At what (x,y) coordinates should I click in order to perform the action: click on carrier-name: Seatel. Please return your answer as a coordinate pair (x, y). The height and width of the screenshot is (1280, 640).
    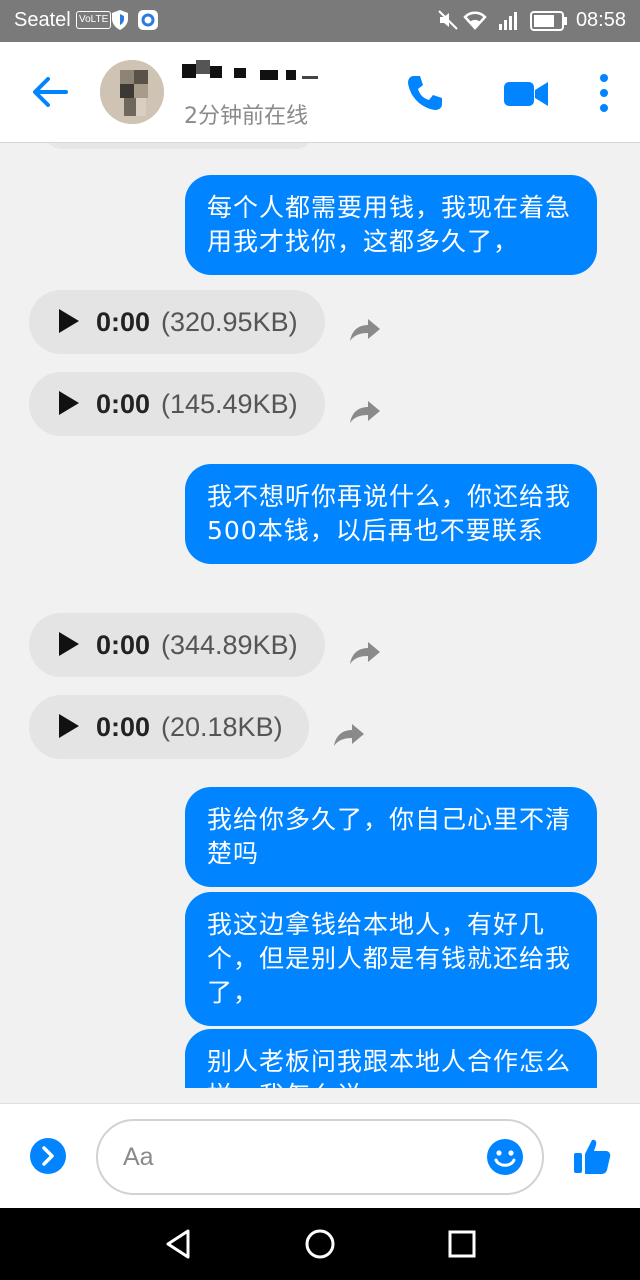
    Looking at the image, I should click on (42, 20).